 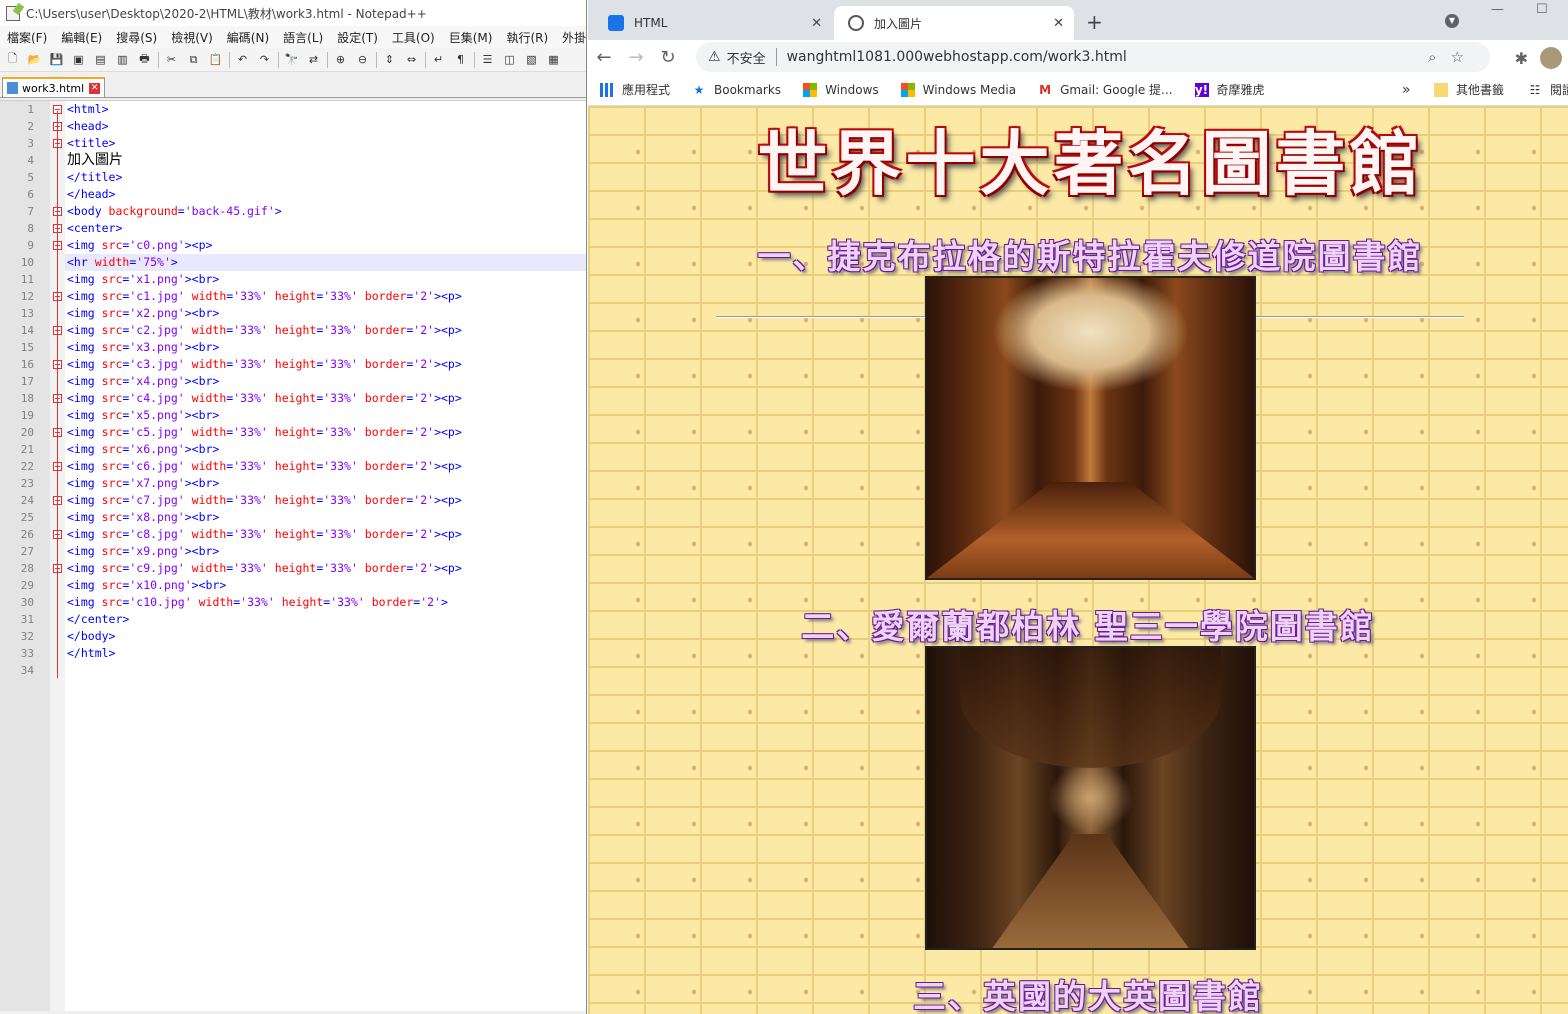 I want to click on bookmark-bookmarks: ★ Bookmarks, so click(x=736, y=90).